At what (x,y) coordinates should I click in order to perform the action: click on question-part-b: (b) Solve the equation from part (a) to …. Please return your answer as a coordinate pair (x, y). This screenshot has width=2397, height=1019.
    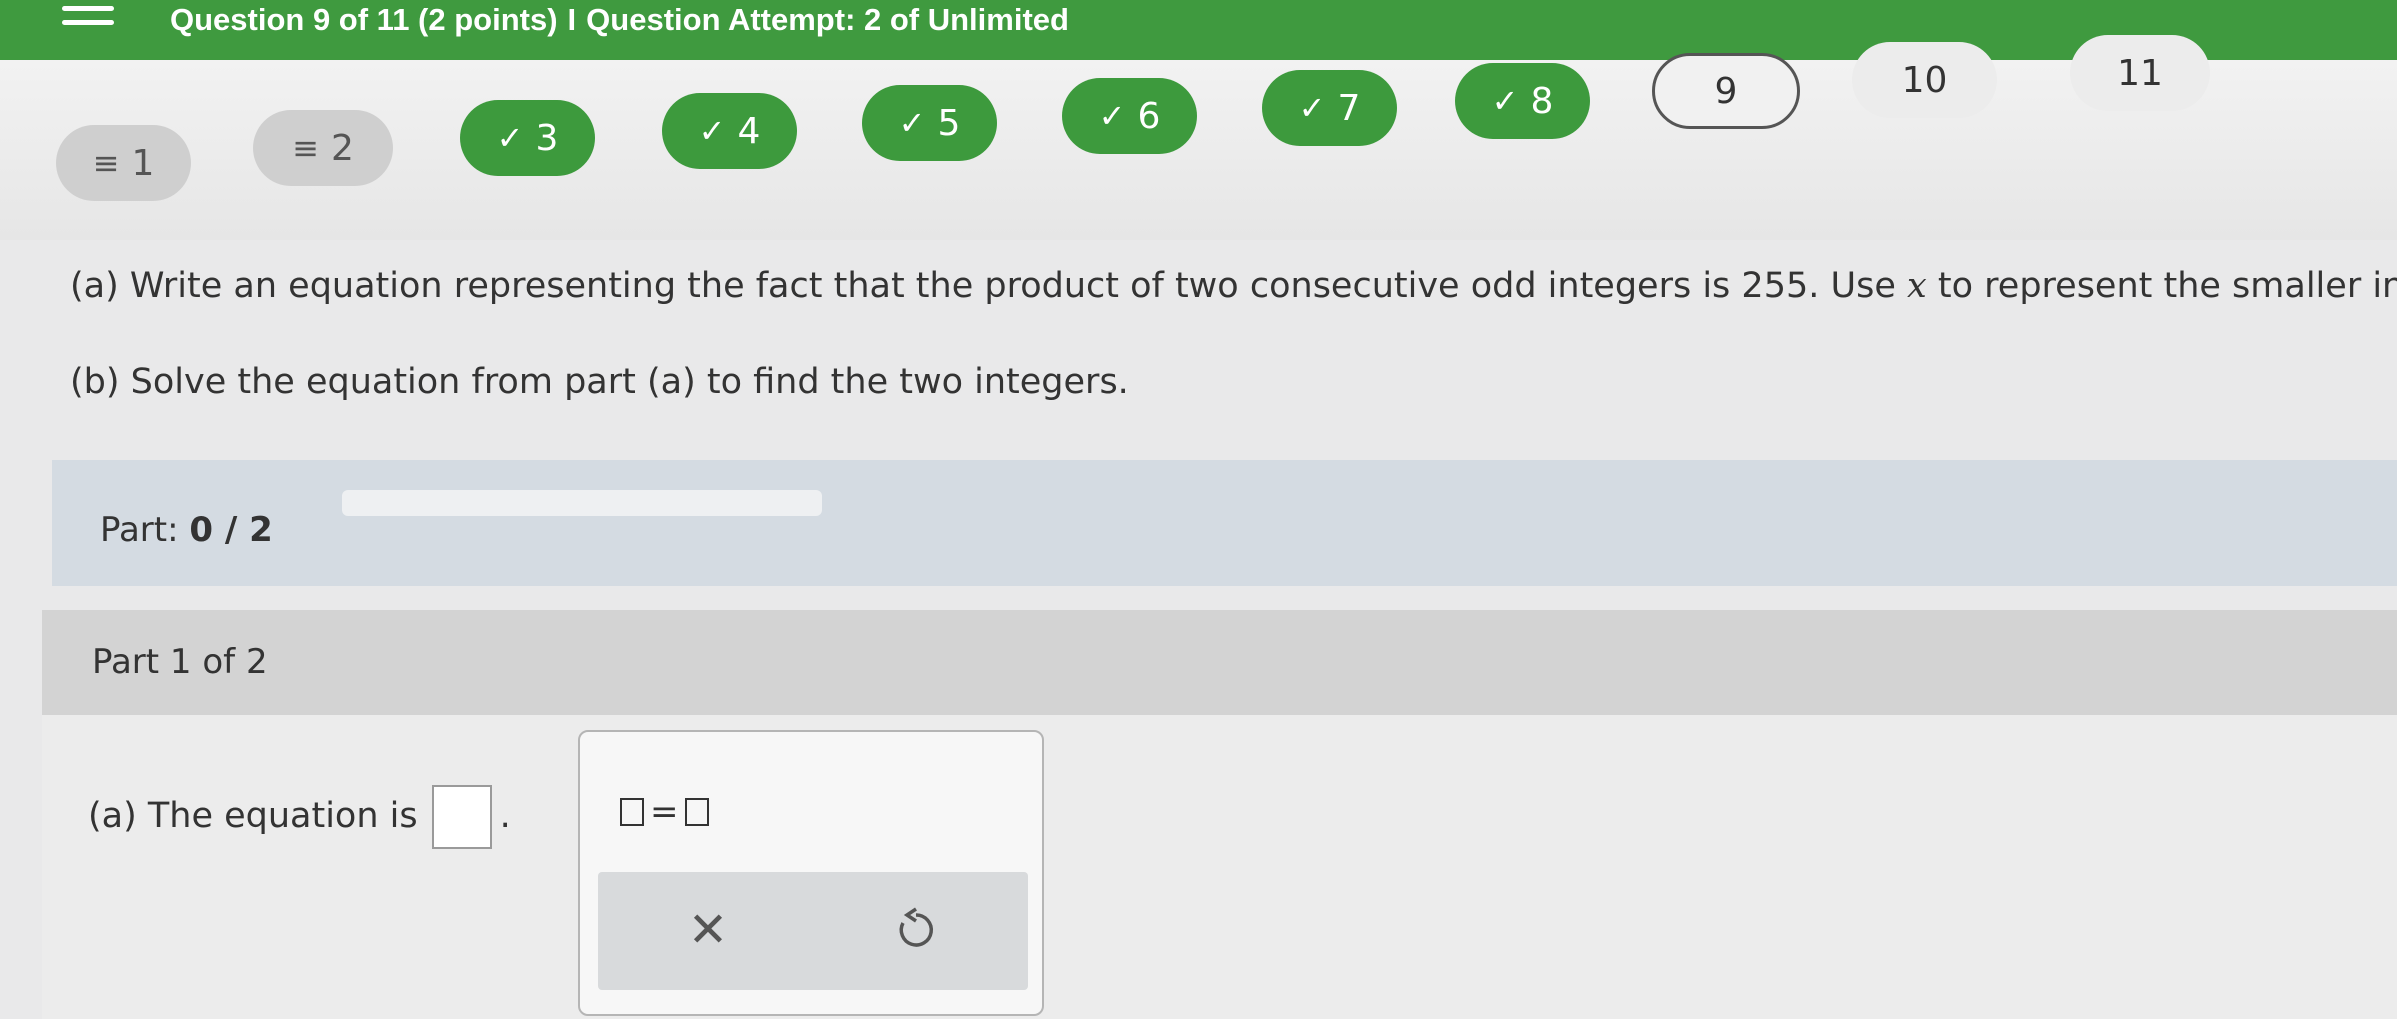
    Looking at the image, I should click on (599, 382).